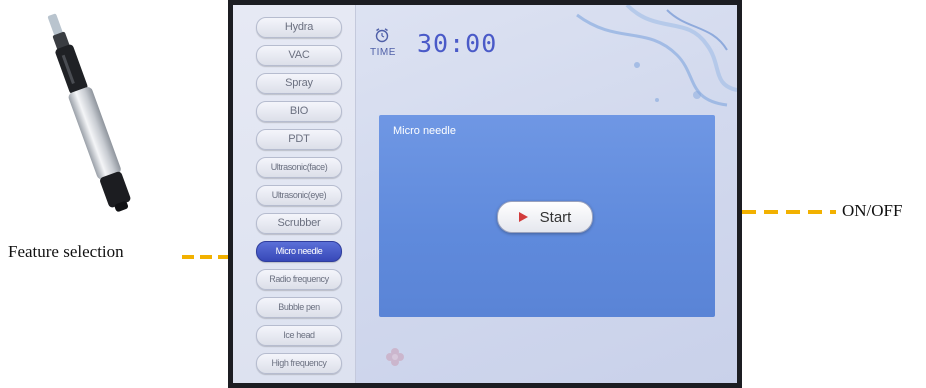  I want to click on start-button: Start, so click(545, 217).